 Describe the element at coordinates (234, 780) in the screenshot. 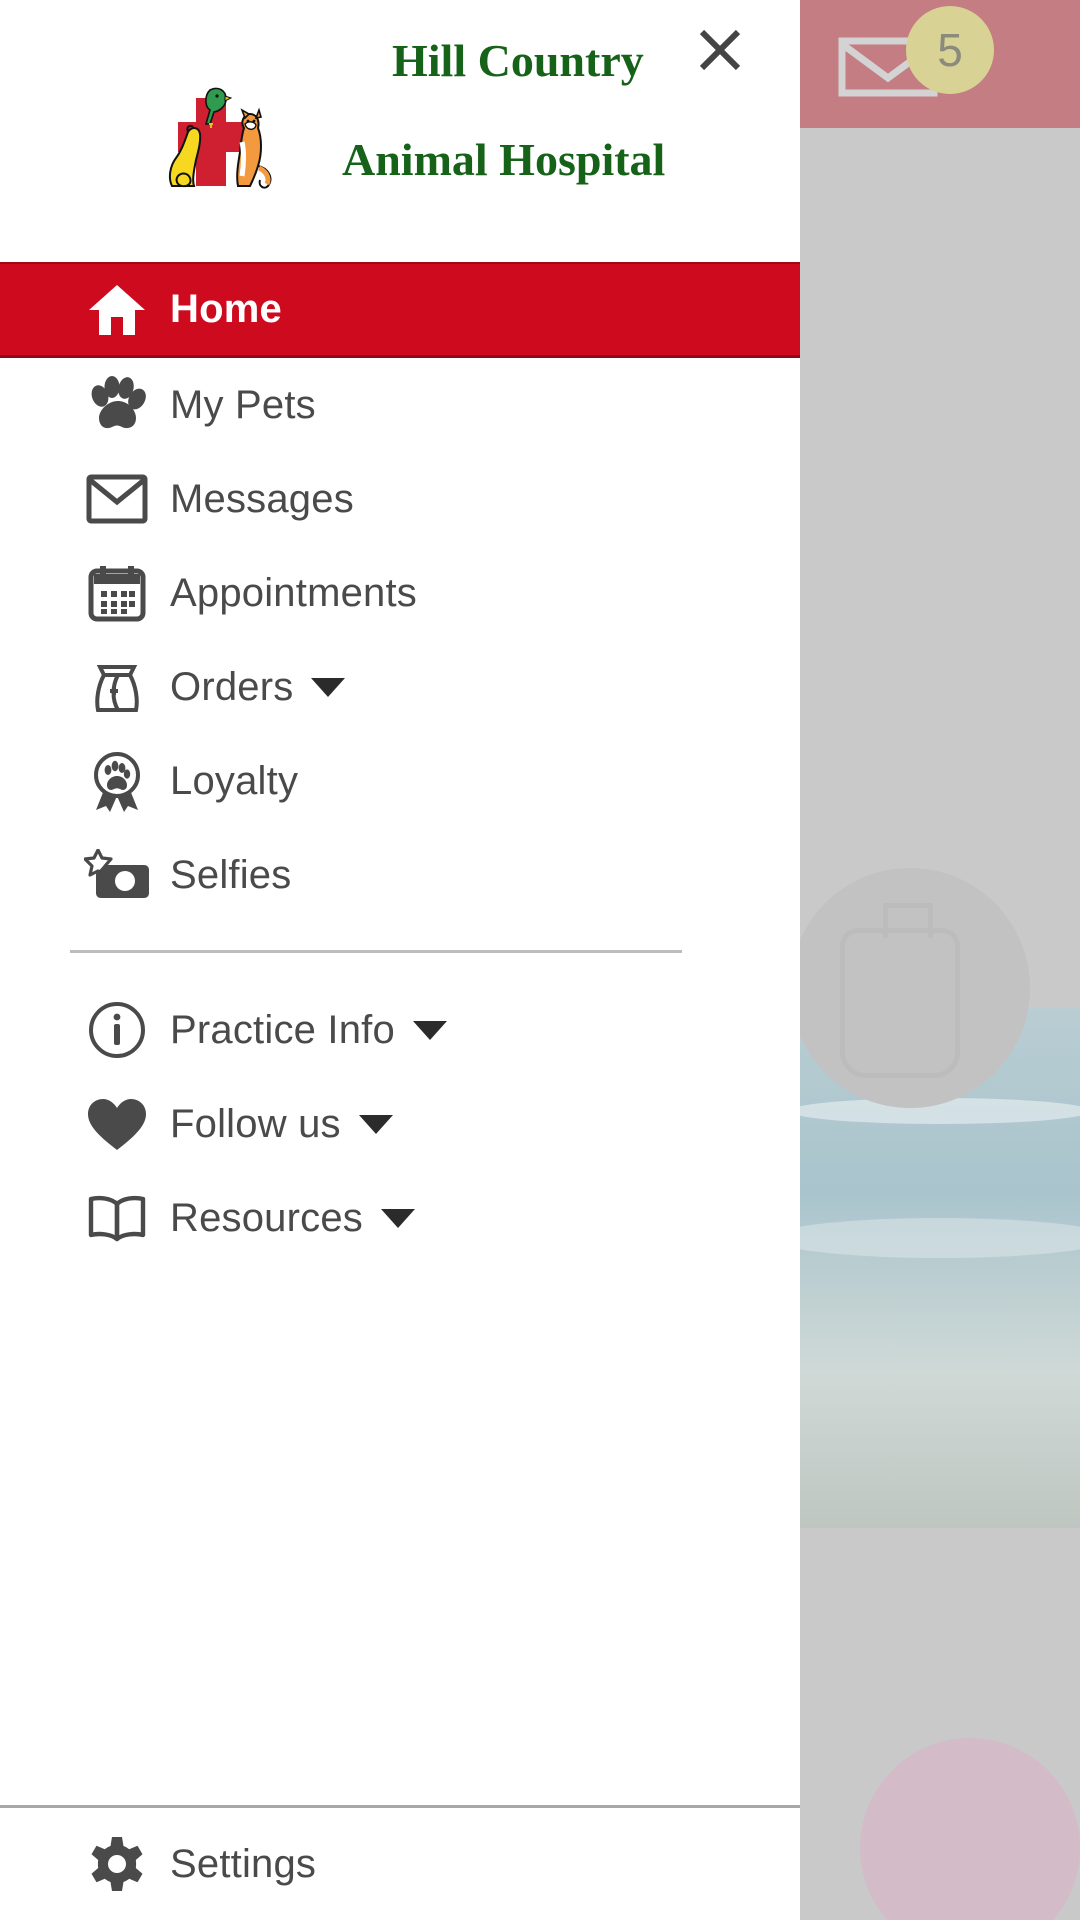

I see `menu-item-label: Loyalty` at that location.